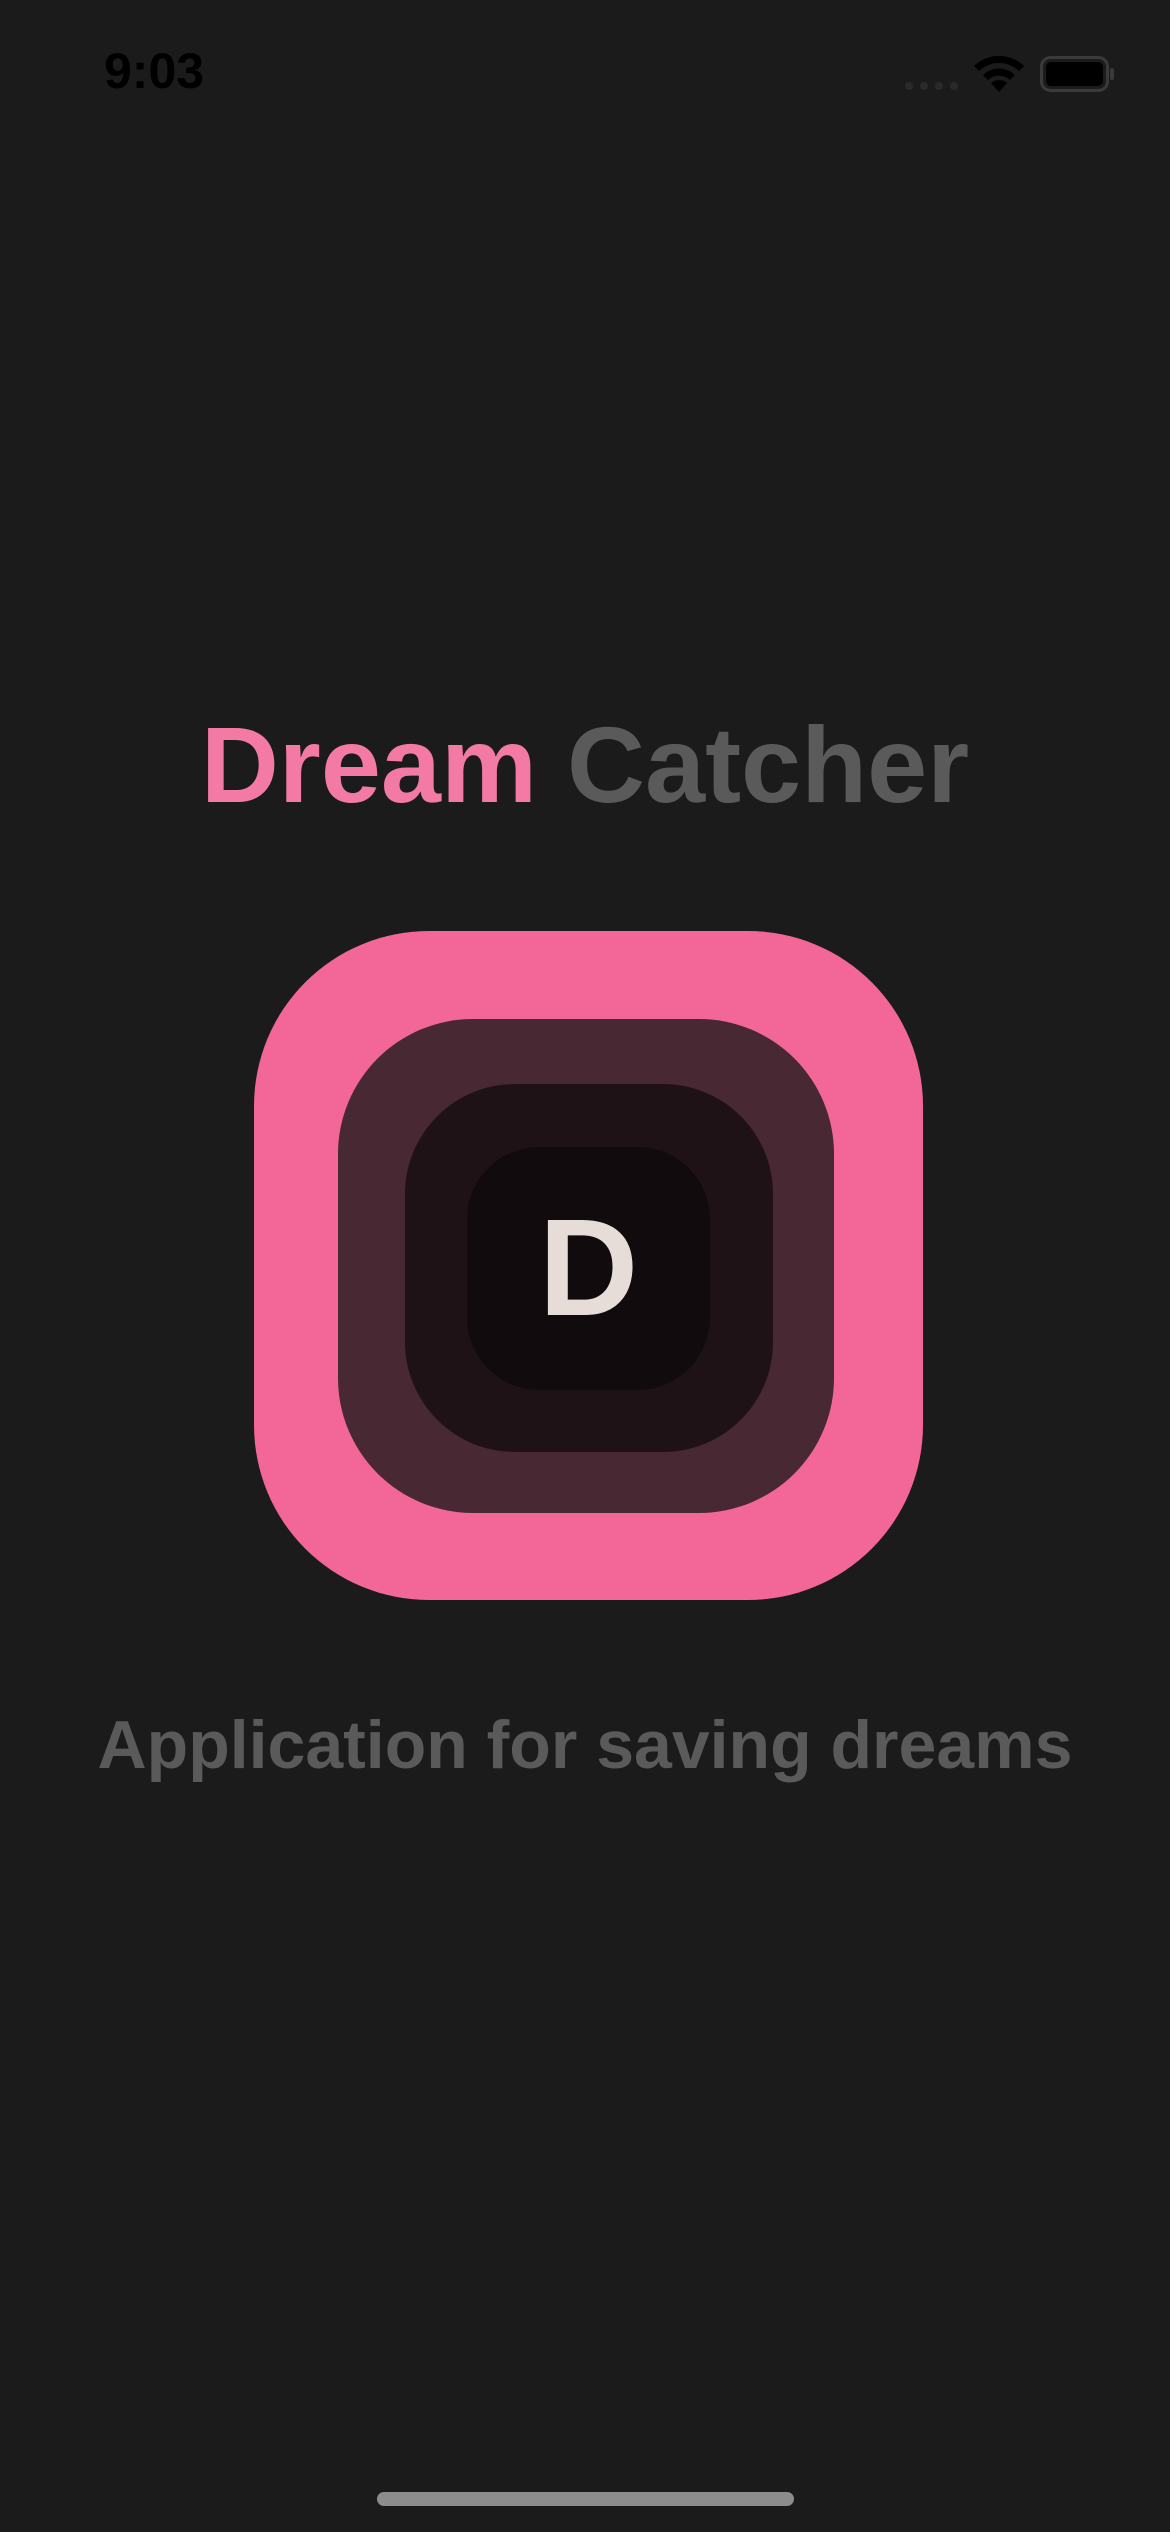  I want to click on home-indicator, so click(585, 2499).